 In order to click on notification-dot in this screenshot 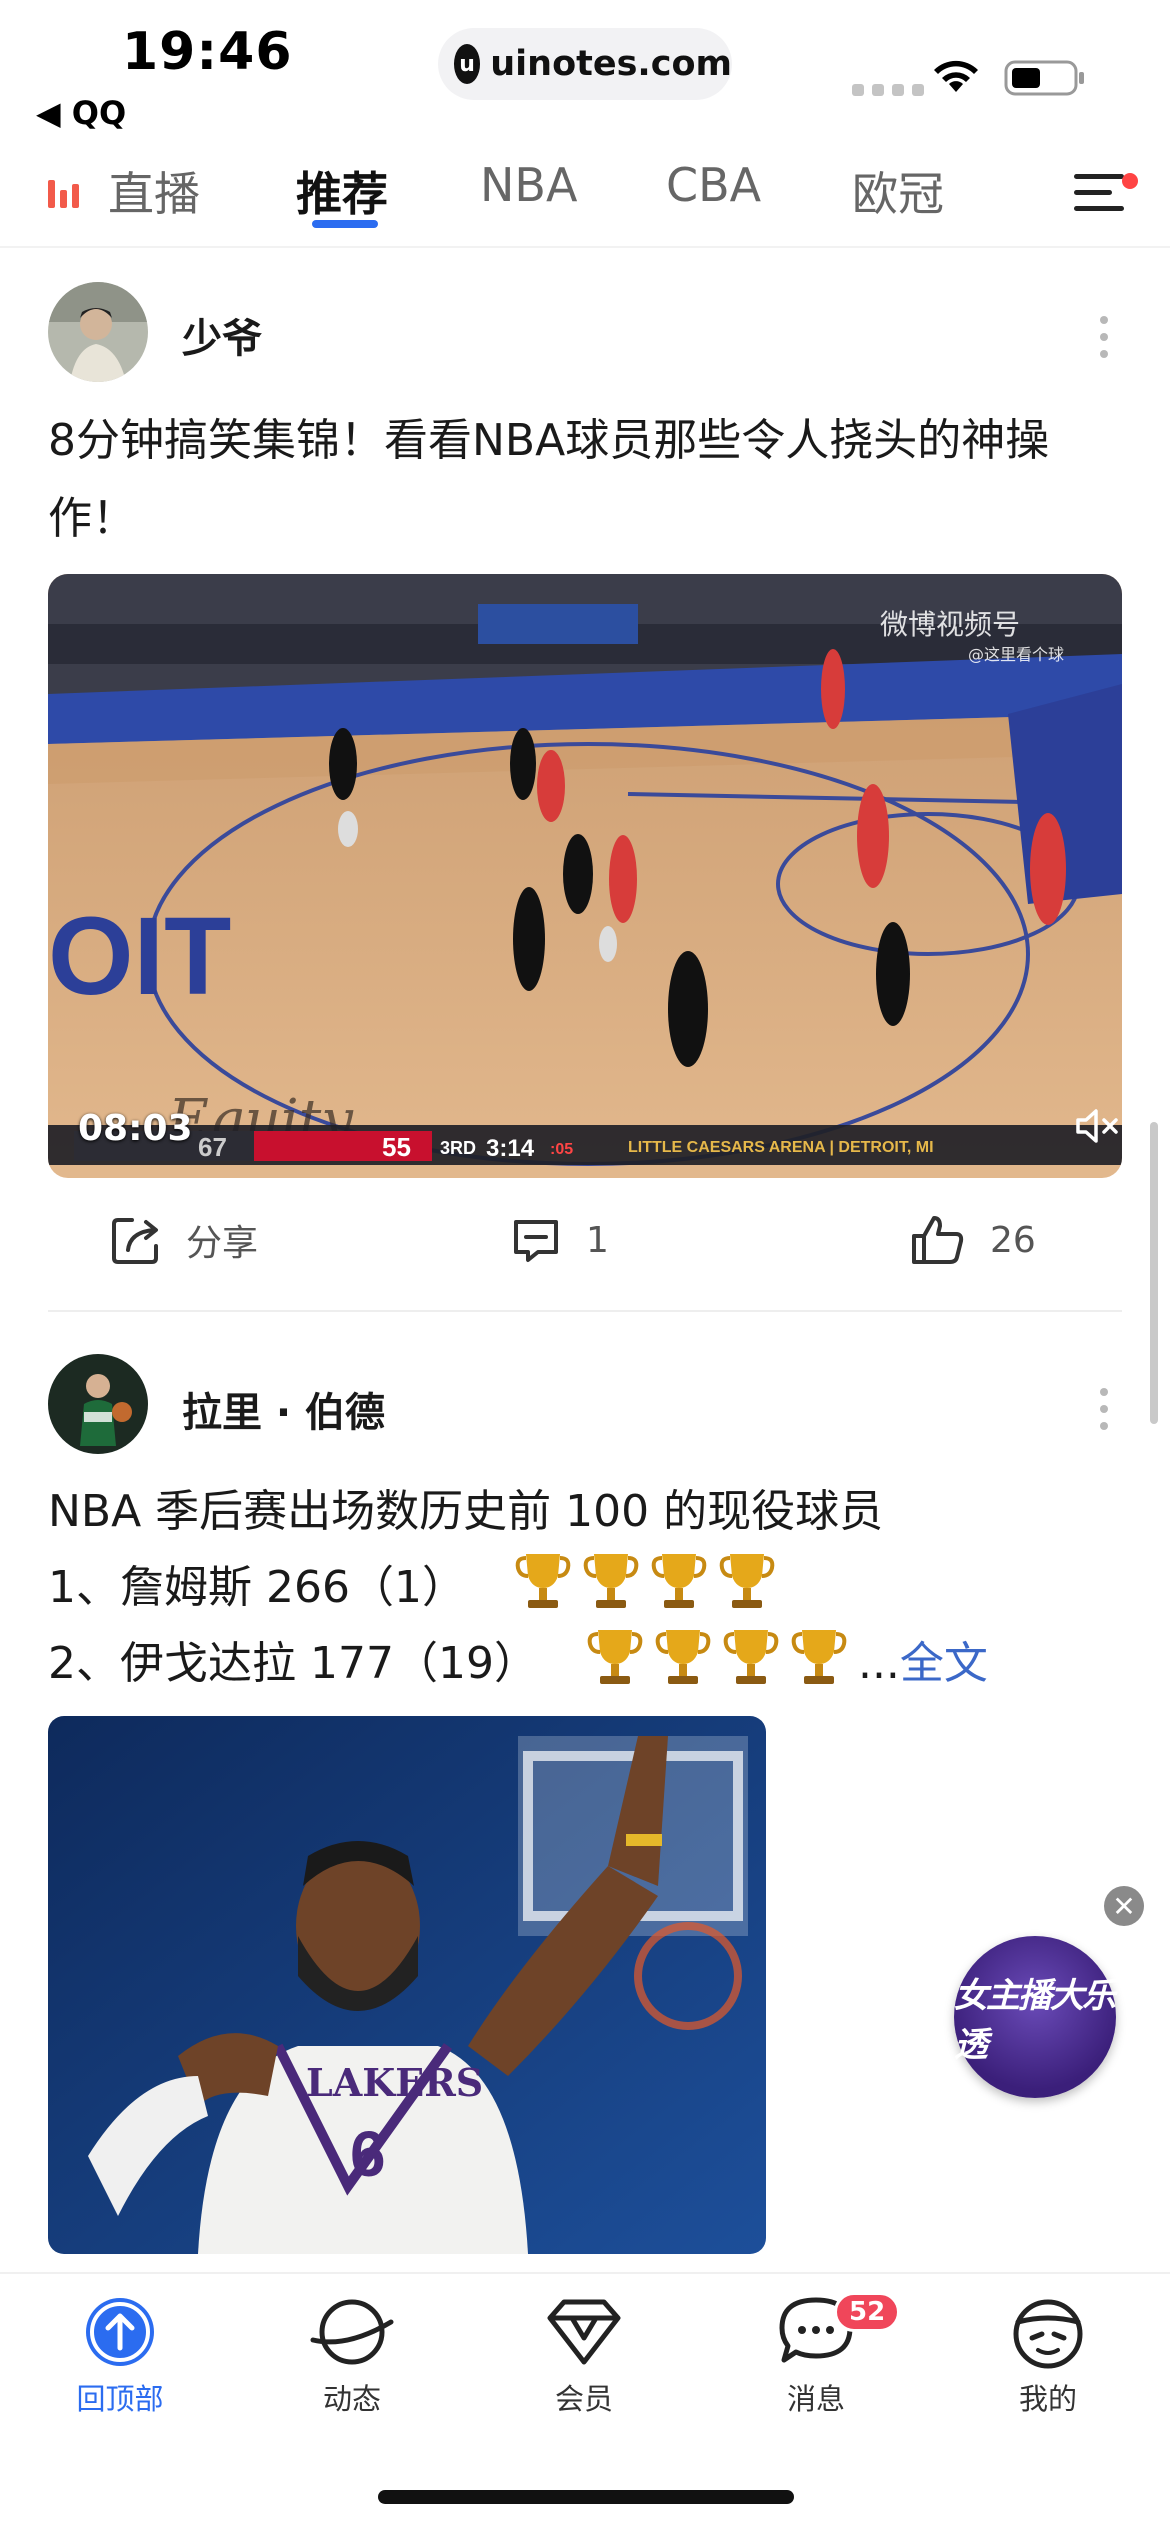, I will do `click(1130, 181)`.